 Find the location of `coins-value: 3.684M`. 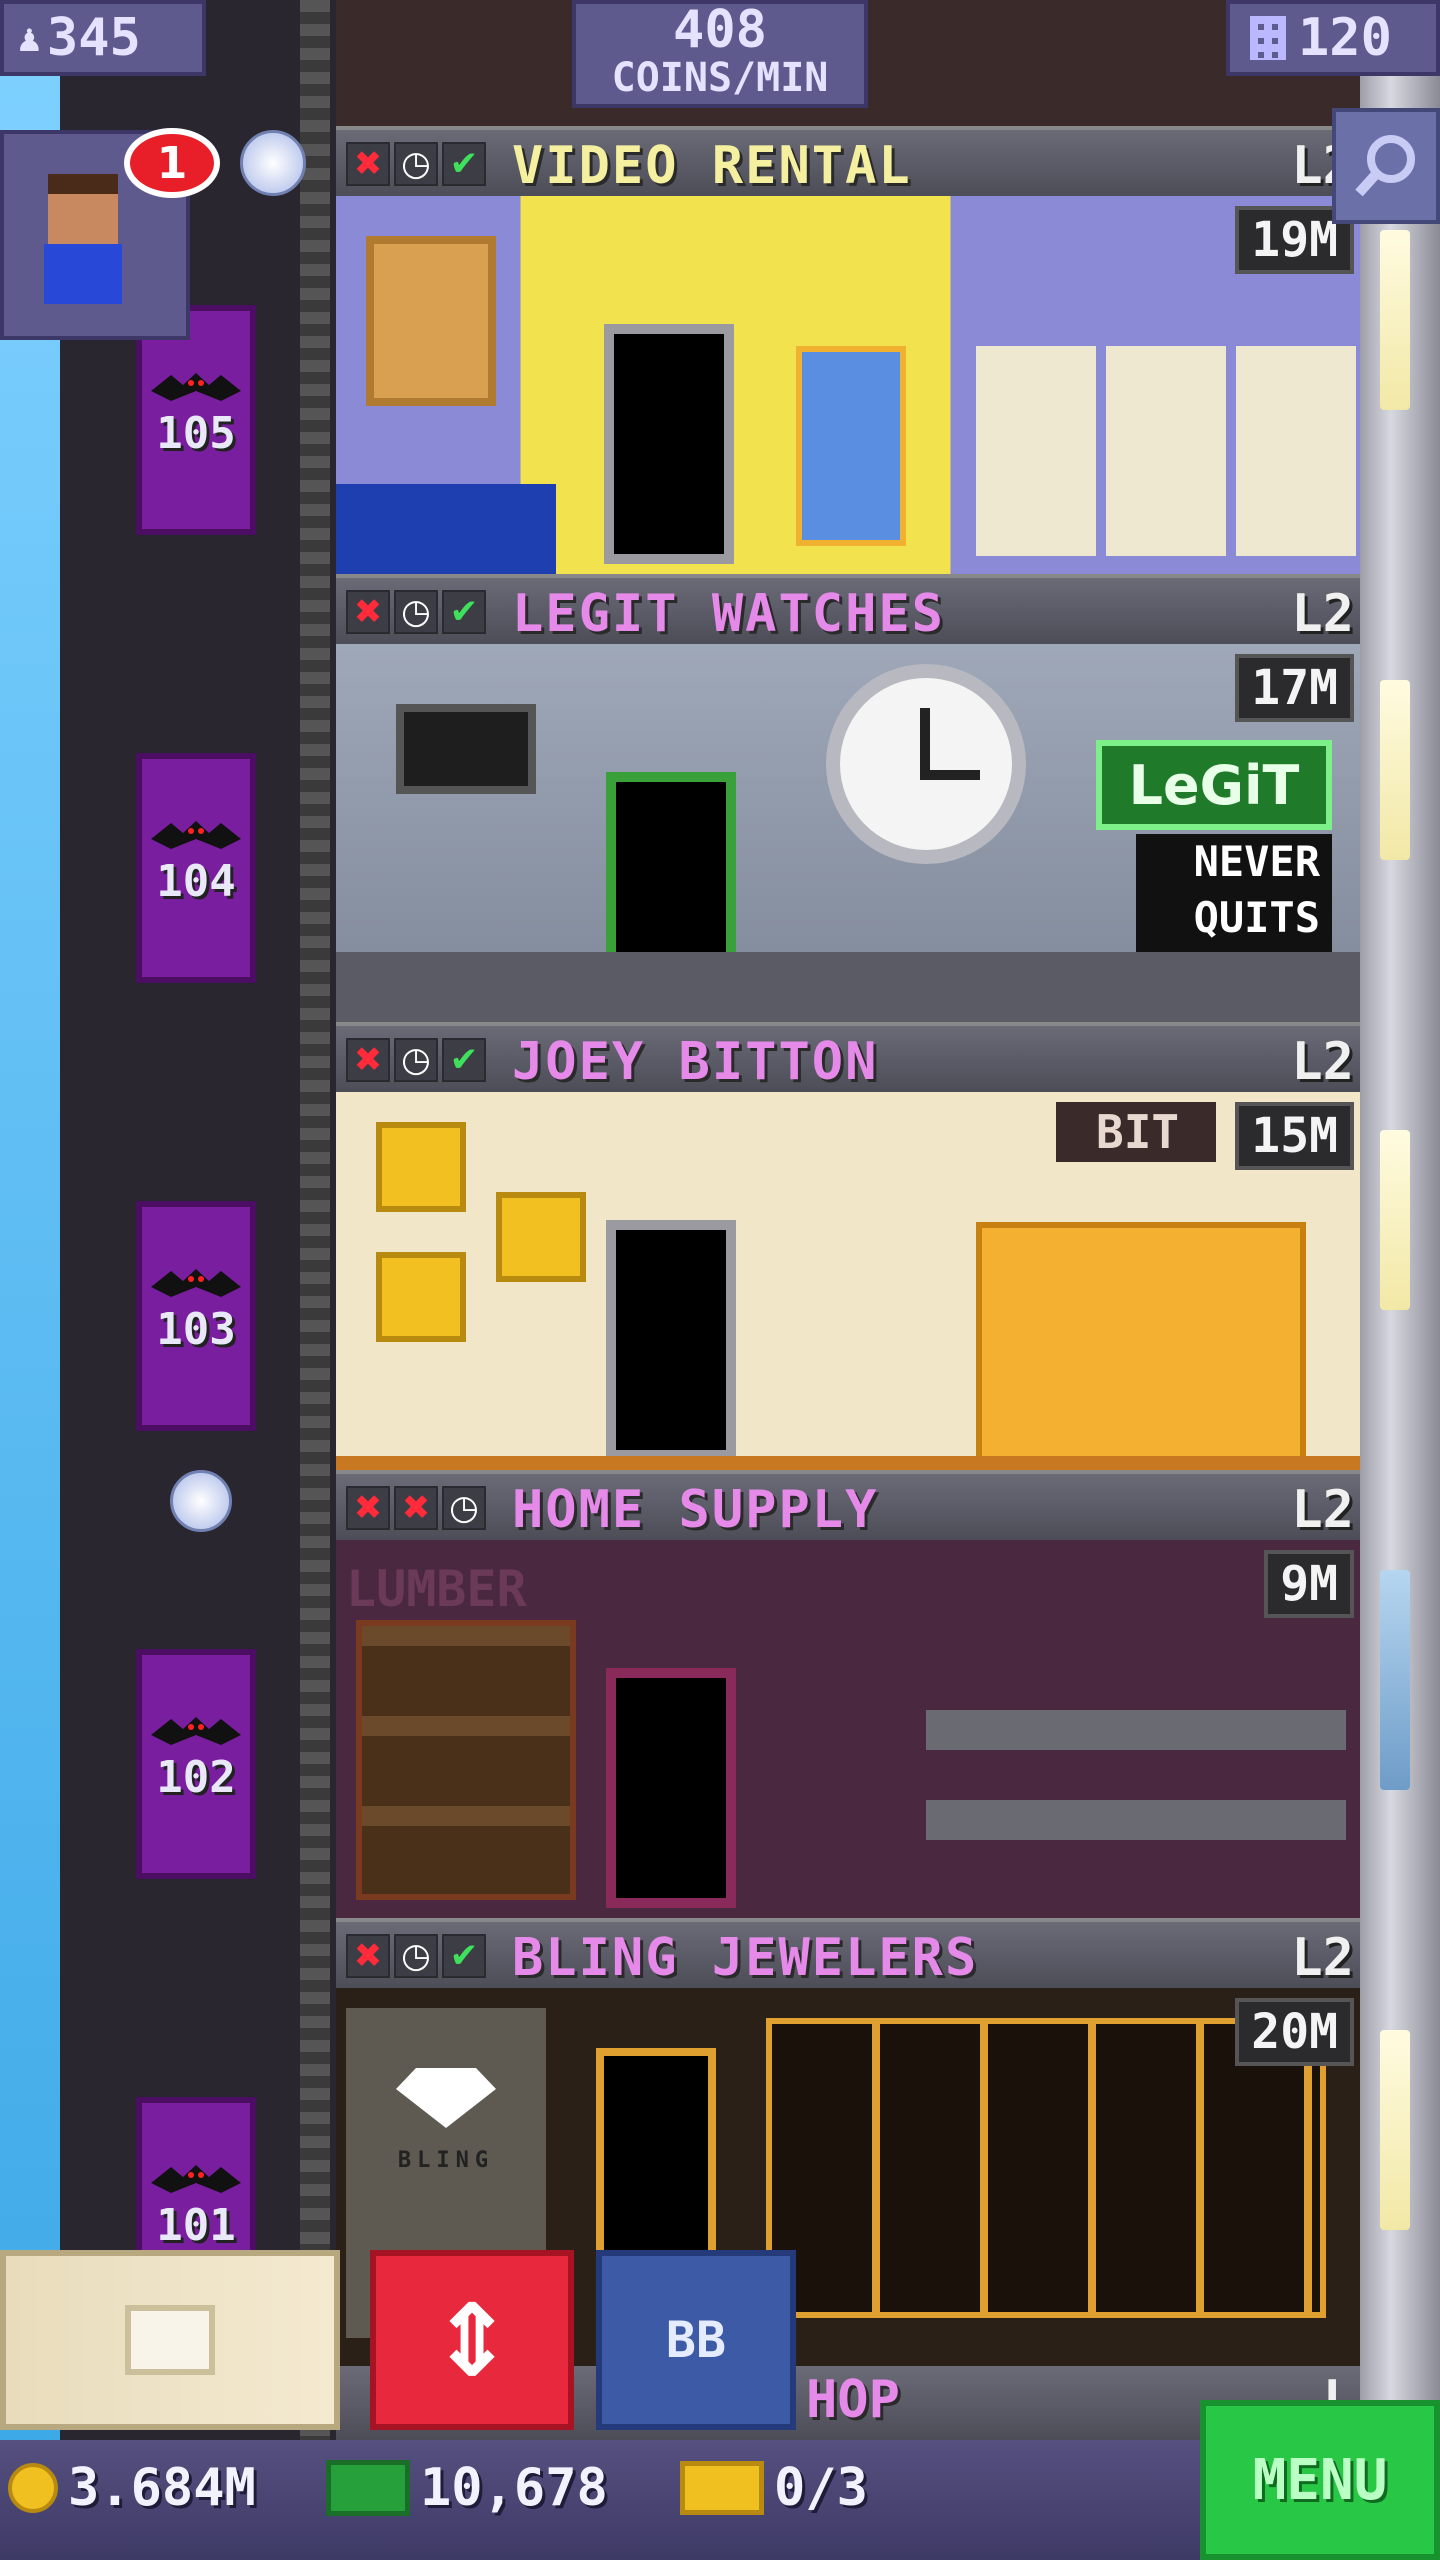

coins-value: 3.684M is located at coordinates (162, 2488).